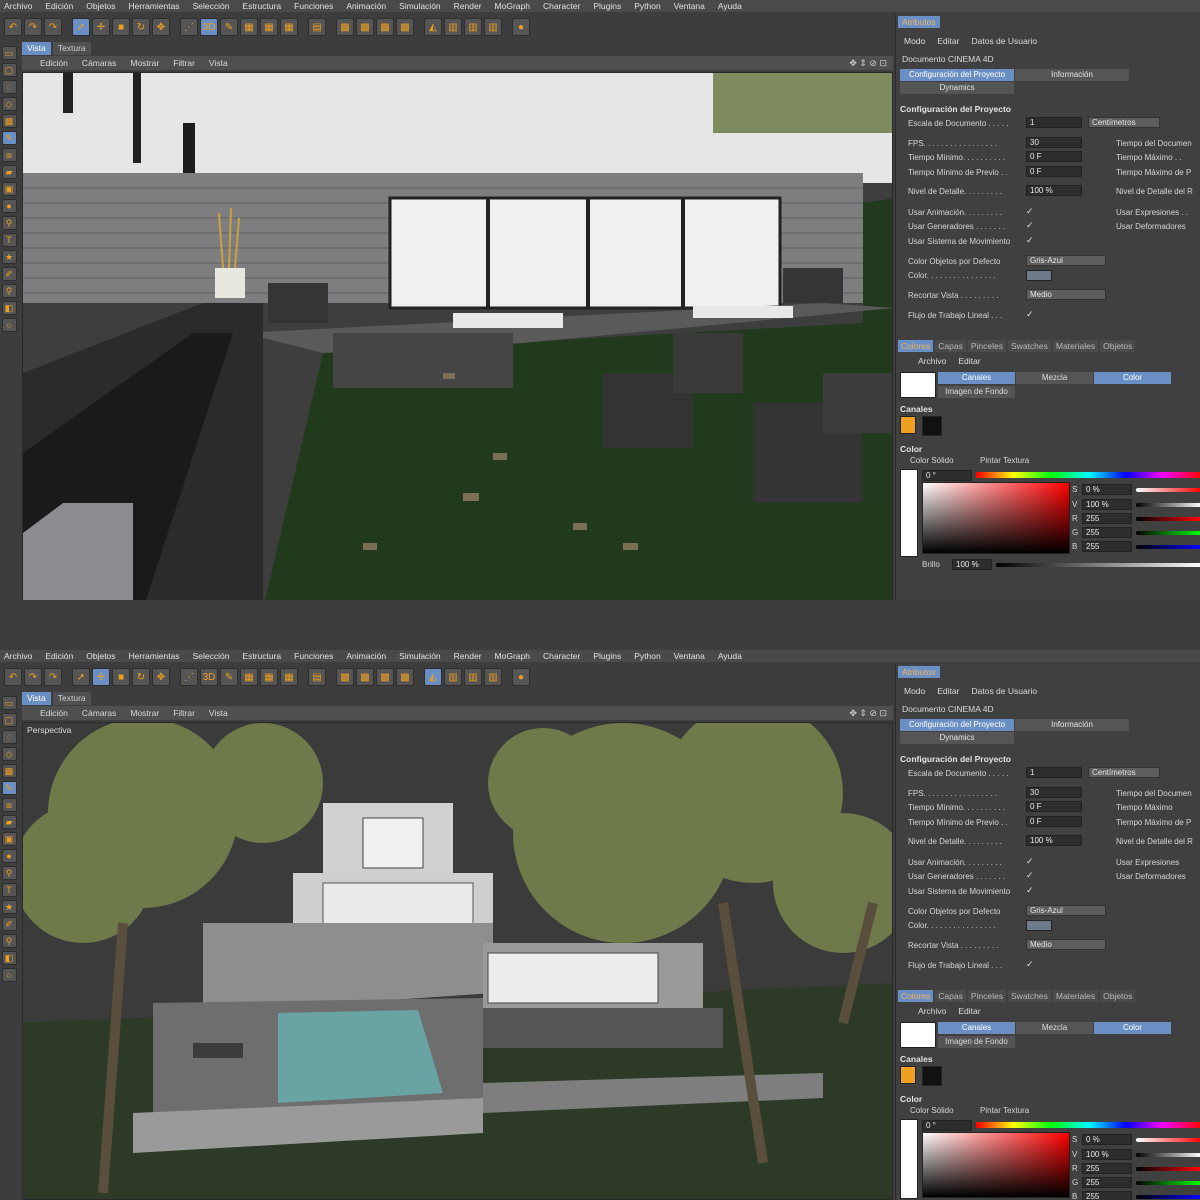  What do you see at coordinates (9, 206) in the screenshot?
I see `drop-icon: ●` at bounding box center [9, 206].